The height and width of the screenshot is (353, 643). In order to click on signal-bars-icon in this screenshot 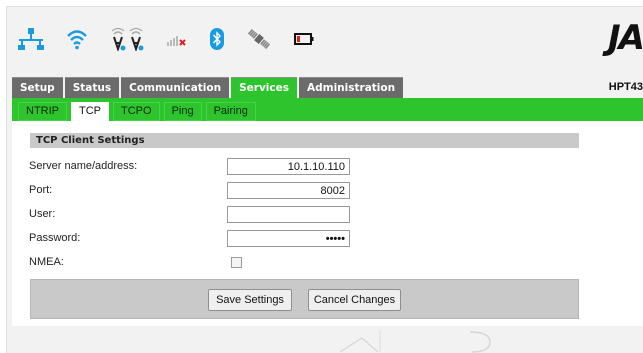, I will do `click(177, 39)`.